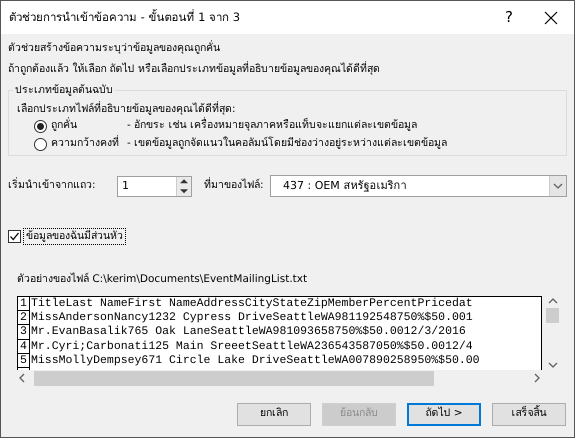 This screenshot has height=438, width=575. Describe the element at coordinates (234, 186) in the screenshot. I see `field-label: ที่มาของไฟล์:` at that location.